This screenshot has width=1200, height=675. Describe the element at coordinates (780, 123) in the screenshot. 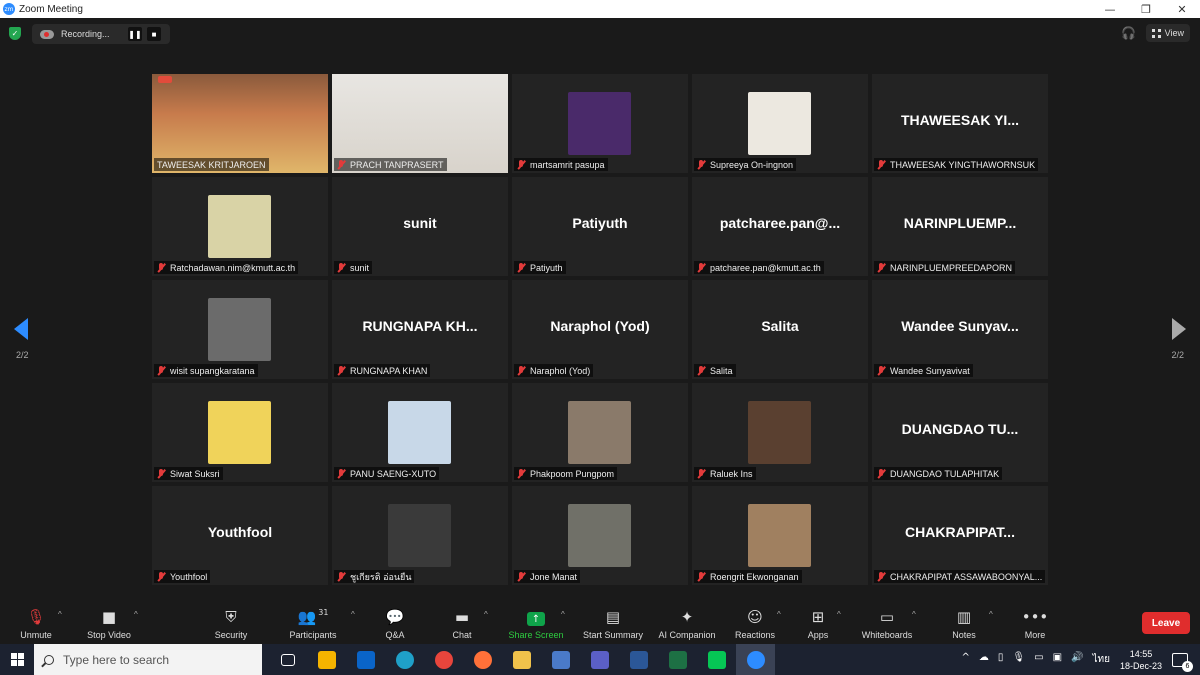

I see `participant-tile: Supreeya On-ingnon` at that location.